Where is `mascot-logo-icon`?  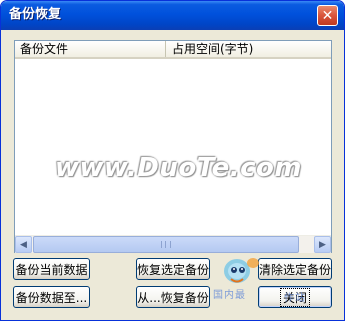 mascot-logo-icon is located at coordinates (241, 270).